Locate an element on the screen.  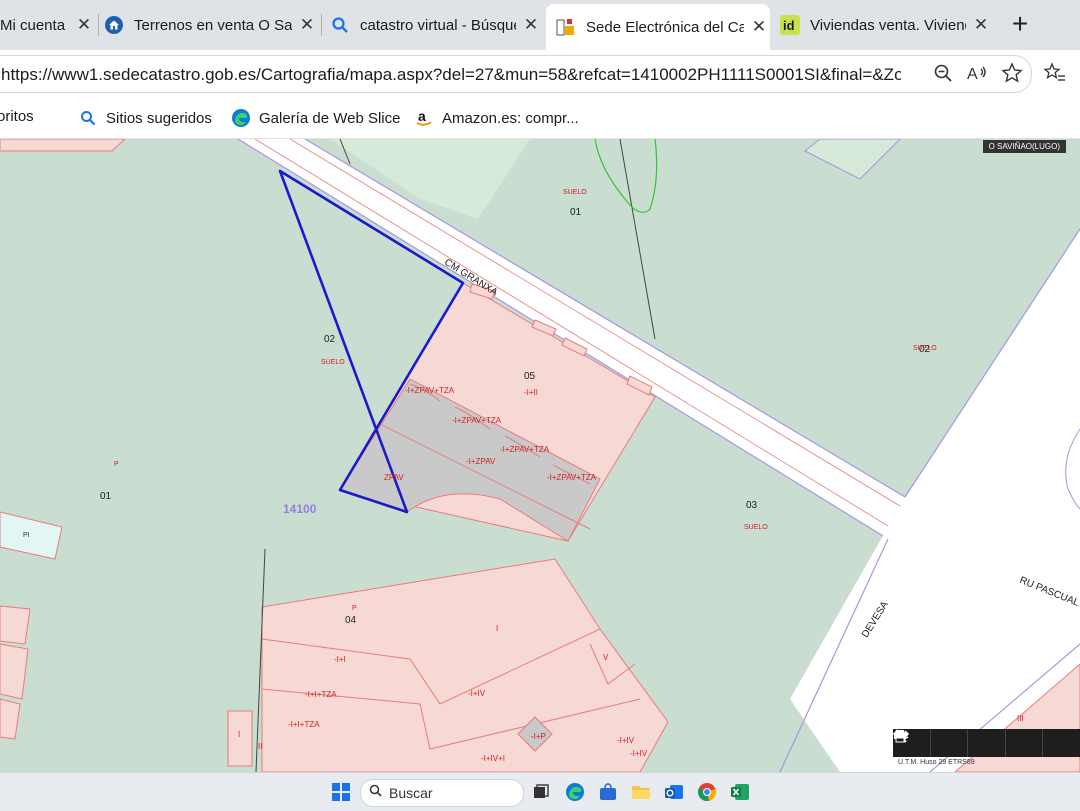
new-tab-button: + is located at coordinates (1020, 25).